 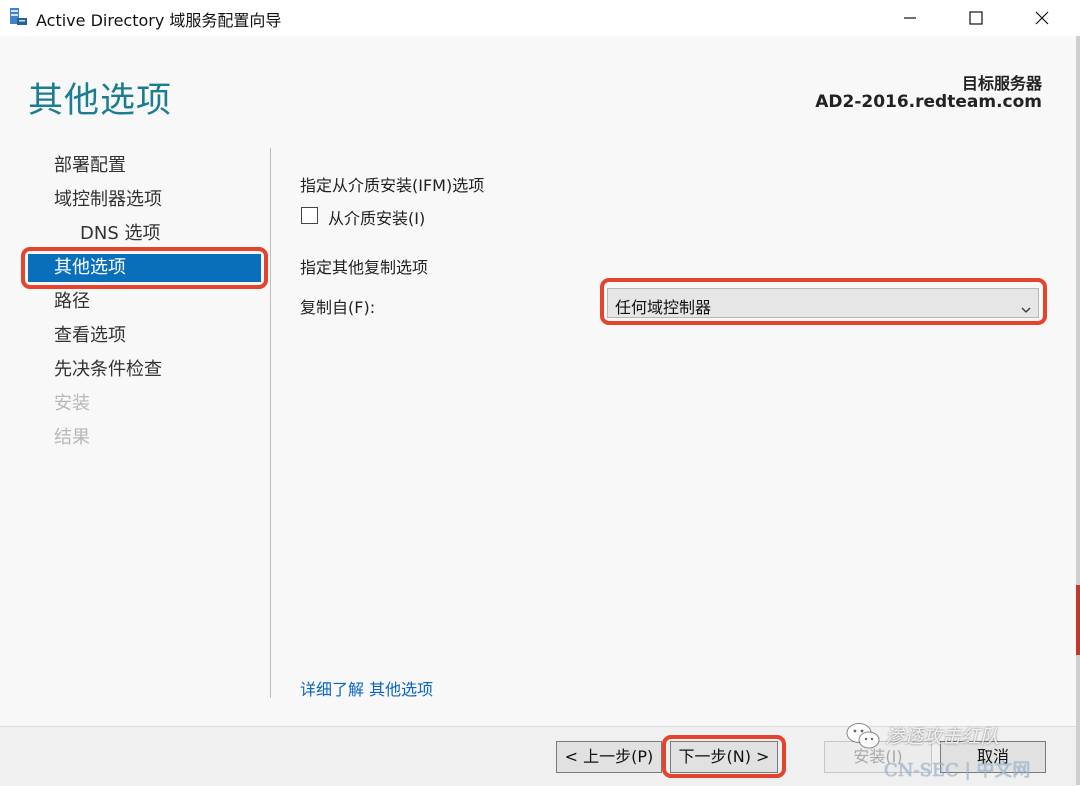 What do you see at coordinates (108, 370) in the screenshot?
I see `nav-item-prerequisites: 先决条件检查` at bounding box center [108, 370].